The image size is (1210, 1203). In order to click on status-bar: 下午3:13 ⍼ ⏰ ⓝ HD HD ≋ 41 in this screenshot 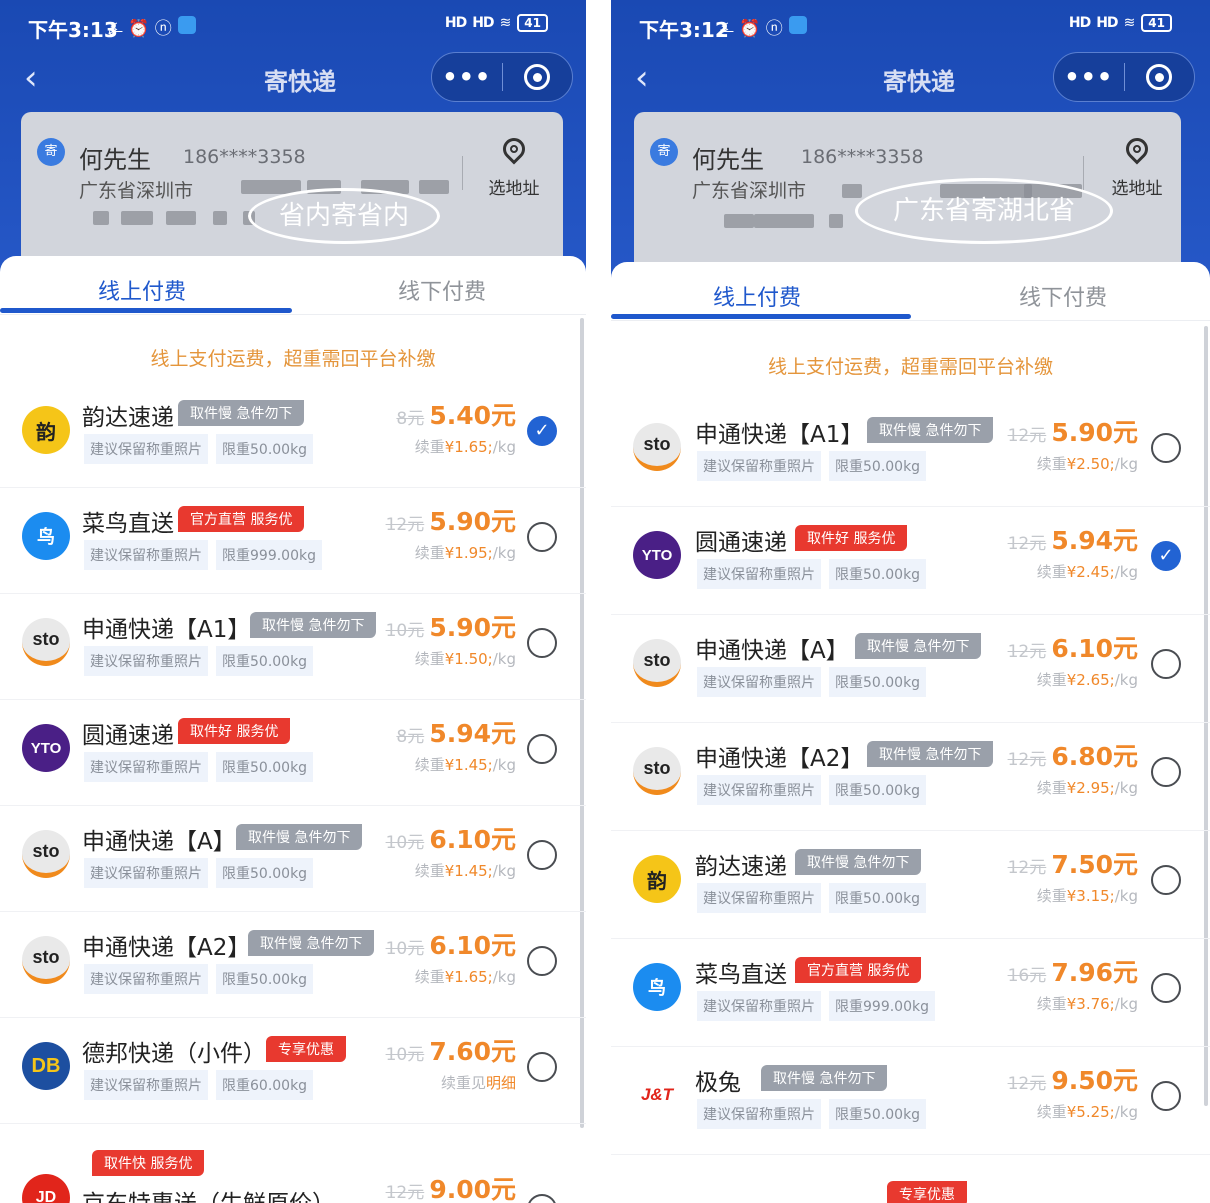, I will do `click(293, 26)`.